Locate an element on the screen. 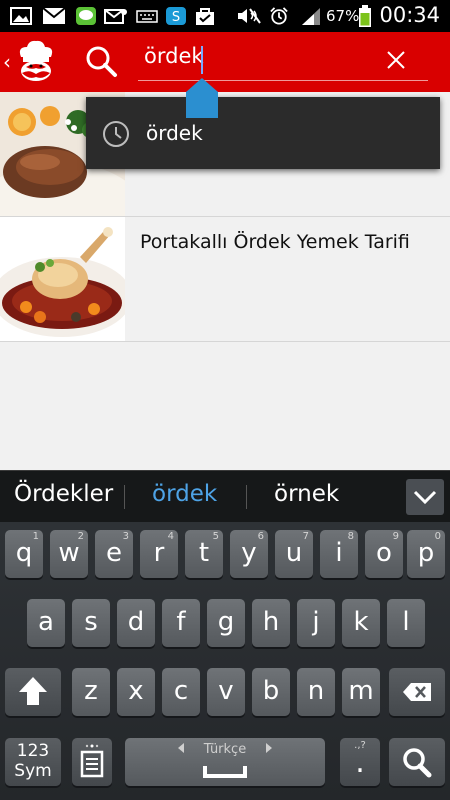  recipe-title: Portakallı Ördek Yemek Tarifi is located at coordinates (275, 242).